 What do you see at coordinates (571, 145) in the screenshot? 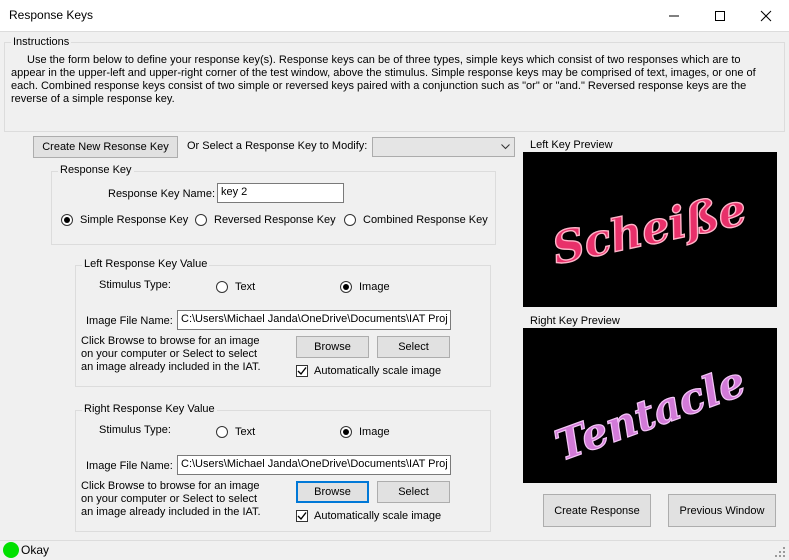
I see `left-preview-title: Left Key Preview` at bounding box center [571, 145].